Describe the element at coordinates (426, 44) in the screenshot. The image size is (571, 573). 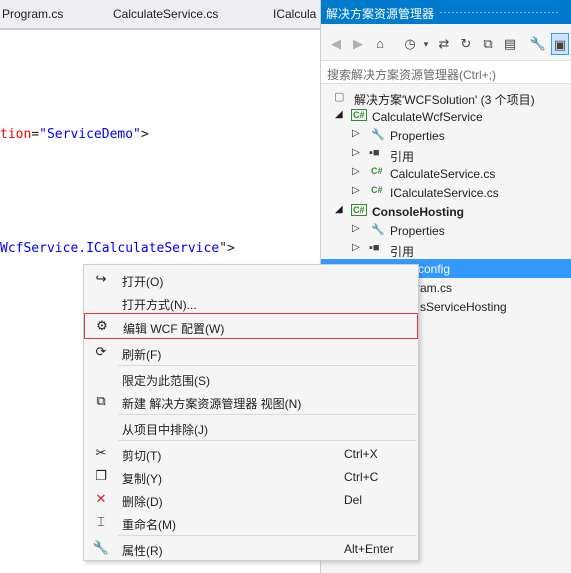
I see `chevron-down-icon: ▾` at that location.